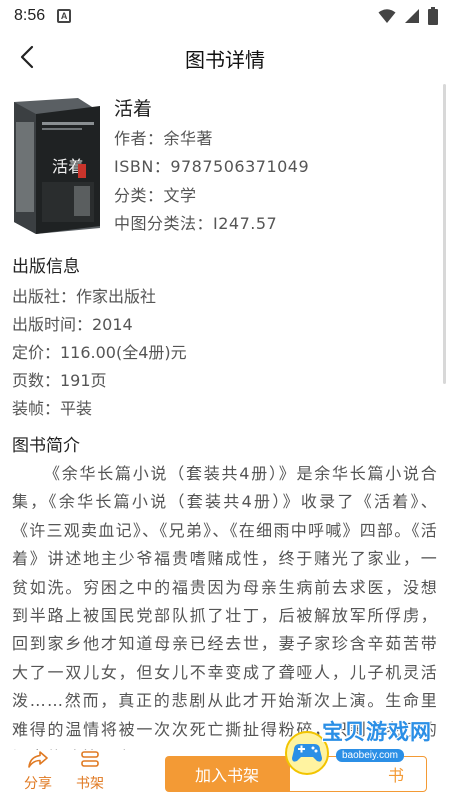 The image size is (450, 800). Describe the element at coordinates (412, 16) in the screenshot. I see `signal-icon` at that location.